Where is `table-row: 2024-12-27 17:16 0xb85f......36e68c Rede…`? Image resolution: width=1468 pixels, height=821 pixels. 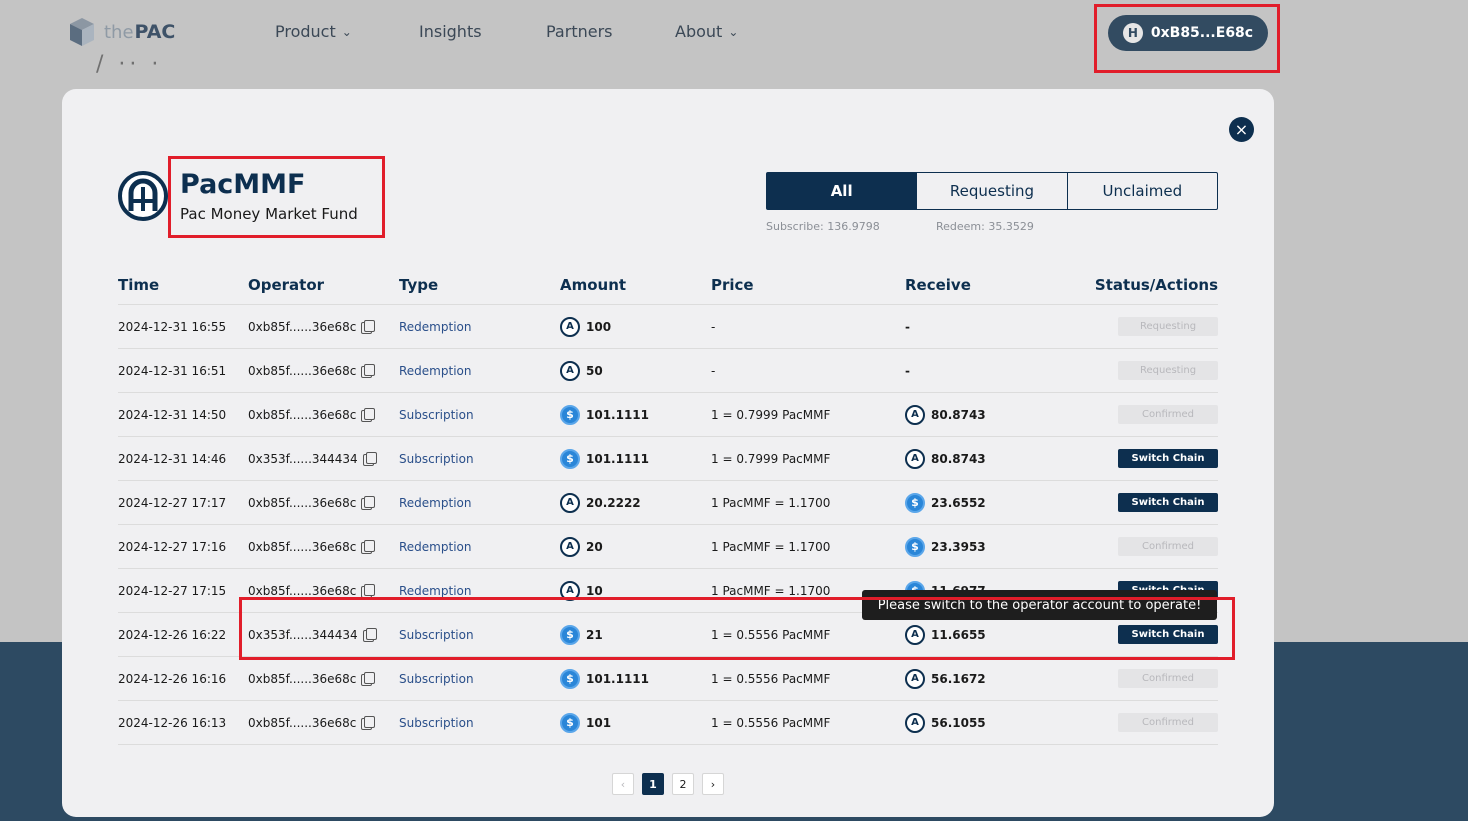 table-row: 2024-12-27 17:16 0xb85f......36e68c Rede… is located at coordinates (668, 547).